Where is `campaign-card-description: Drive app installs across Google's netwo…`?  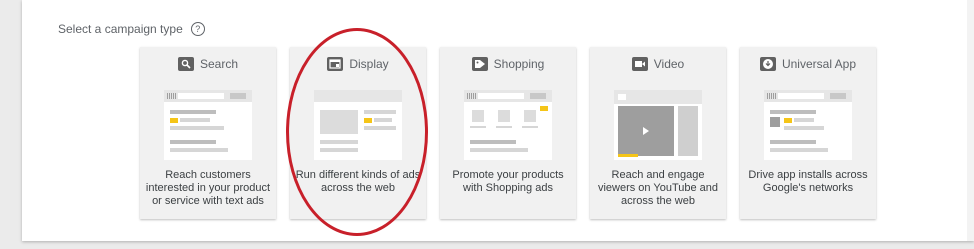
campaign-card-description: Drive app installs across Google's netwo… is located at coordinates (808, 181).